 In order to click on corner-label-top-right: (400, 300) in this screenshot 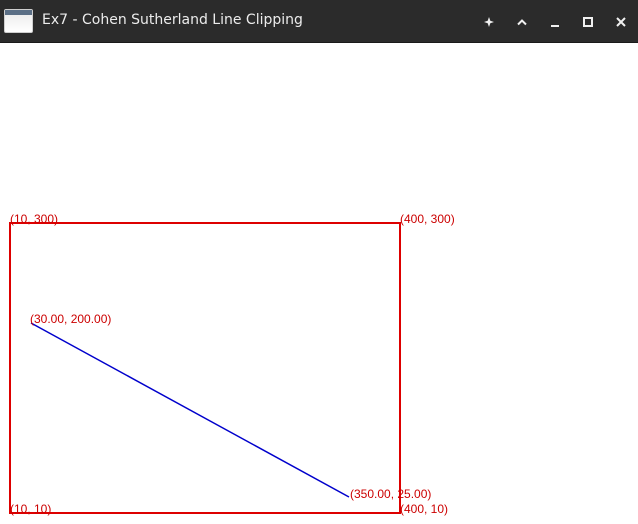, I will do `click(427, 219)`.